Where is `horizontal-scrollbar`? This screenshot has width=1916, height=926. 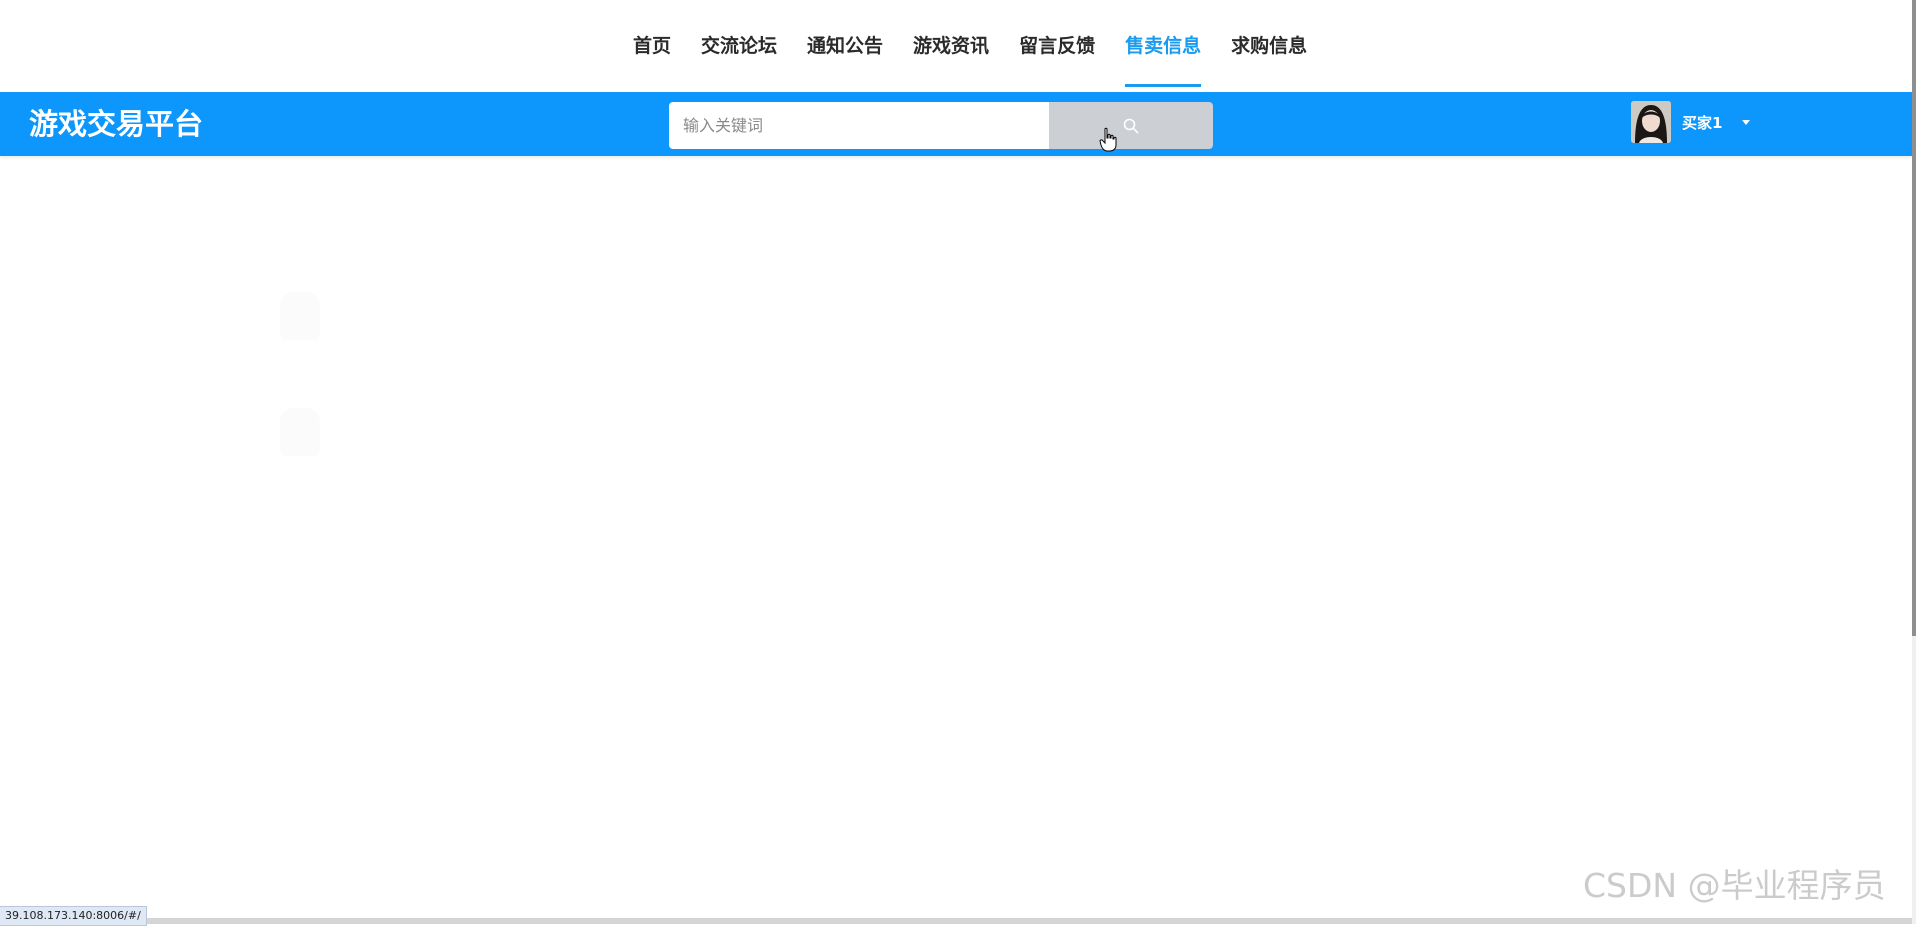
horizontal-scrollbar is located at coordinates (956, 921).